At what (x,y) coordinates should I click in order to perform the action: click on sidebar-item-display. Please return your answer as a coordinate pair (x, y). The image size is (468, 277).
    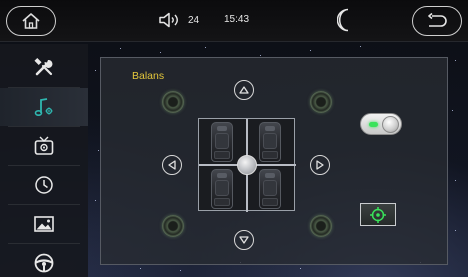
    Looking at the image, I should click on (44, 146).